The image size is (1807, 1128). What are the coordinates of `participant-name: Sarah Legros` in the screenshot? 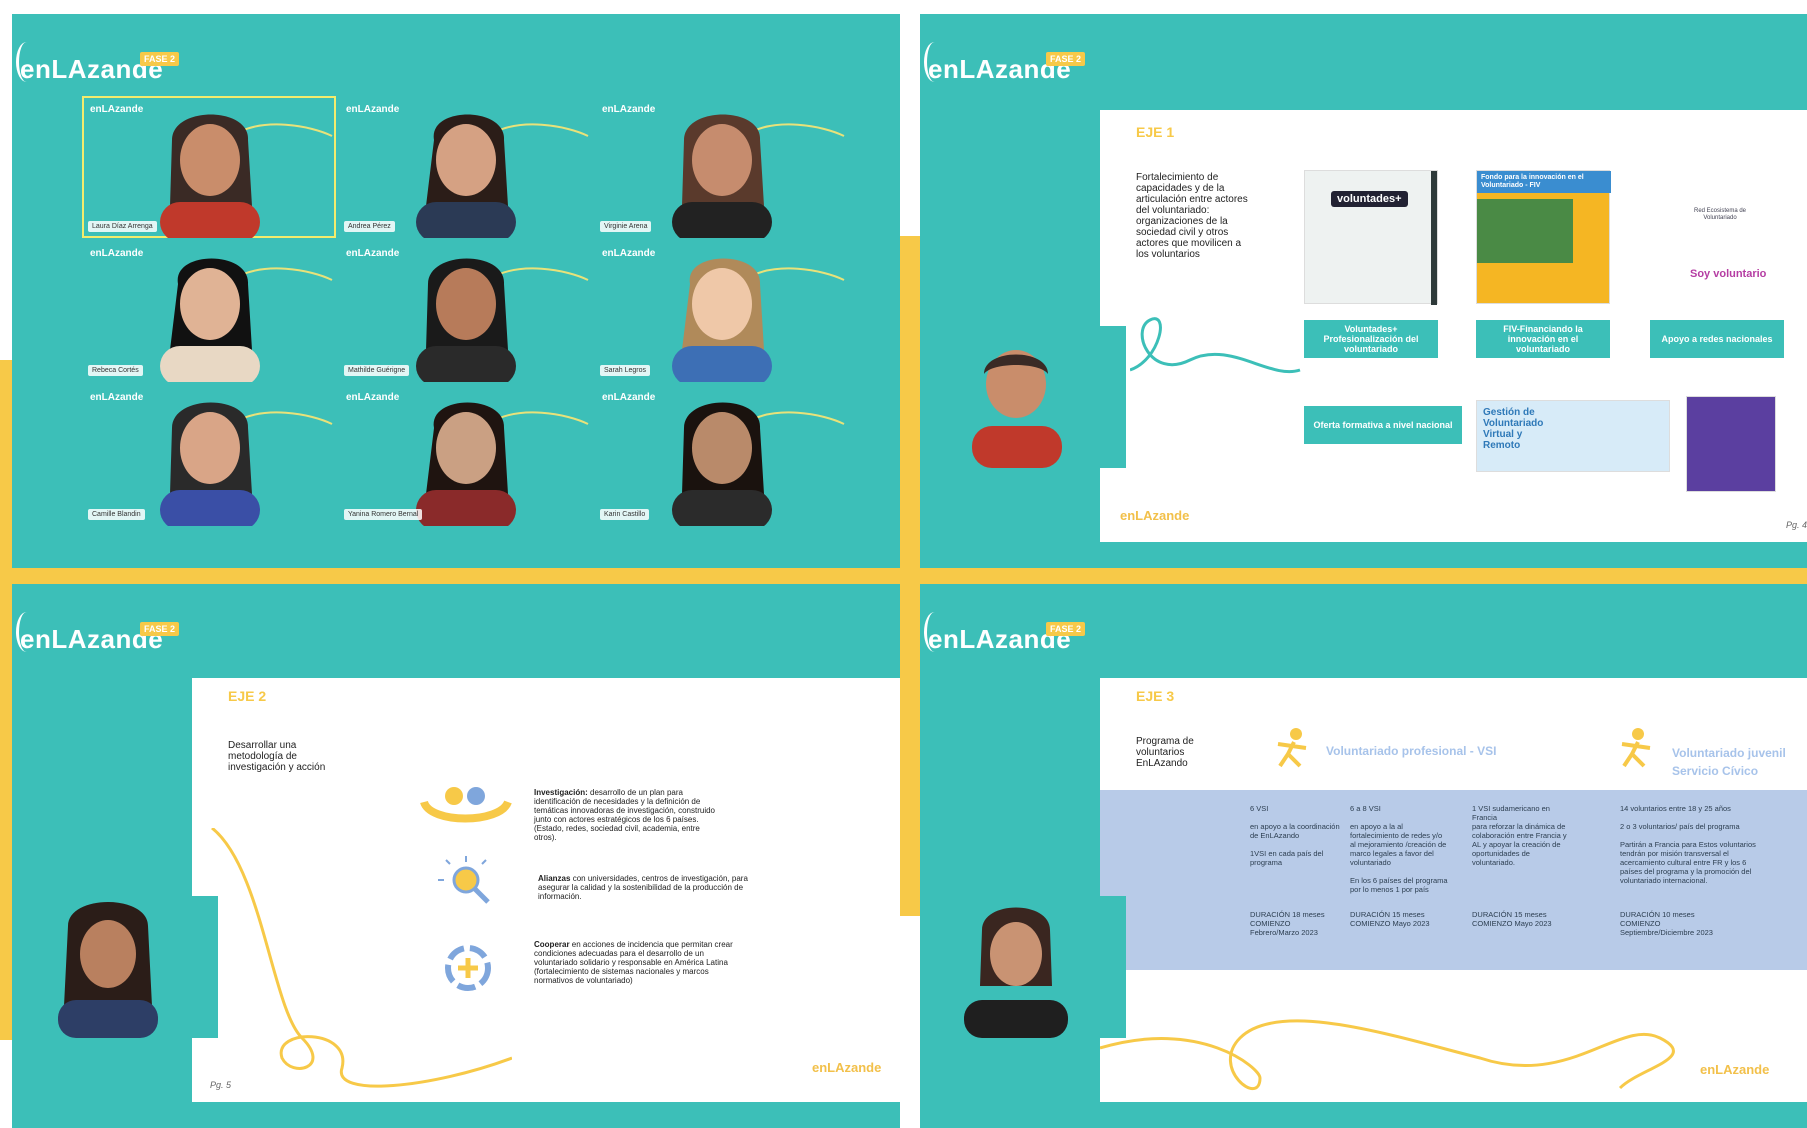 It's located at (625, 370).